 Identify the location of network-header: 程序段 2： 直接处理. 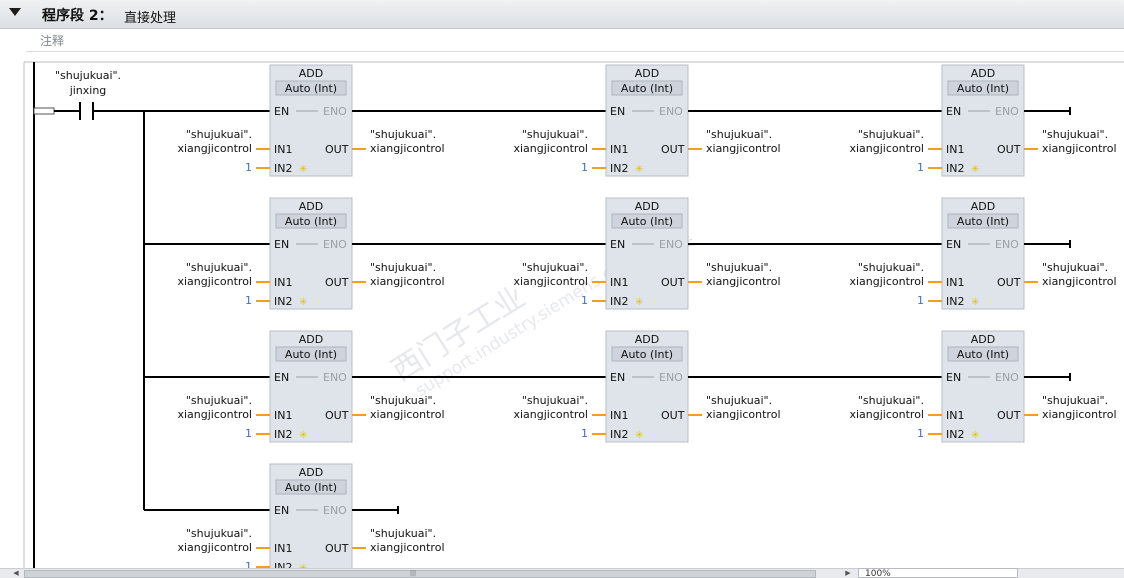
(562, 14).